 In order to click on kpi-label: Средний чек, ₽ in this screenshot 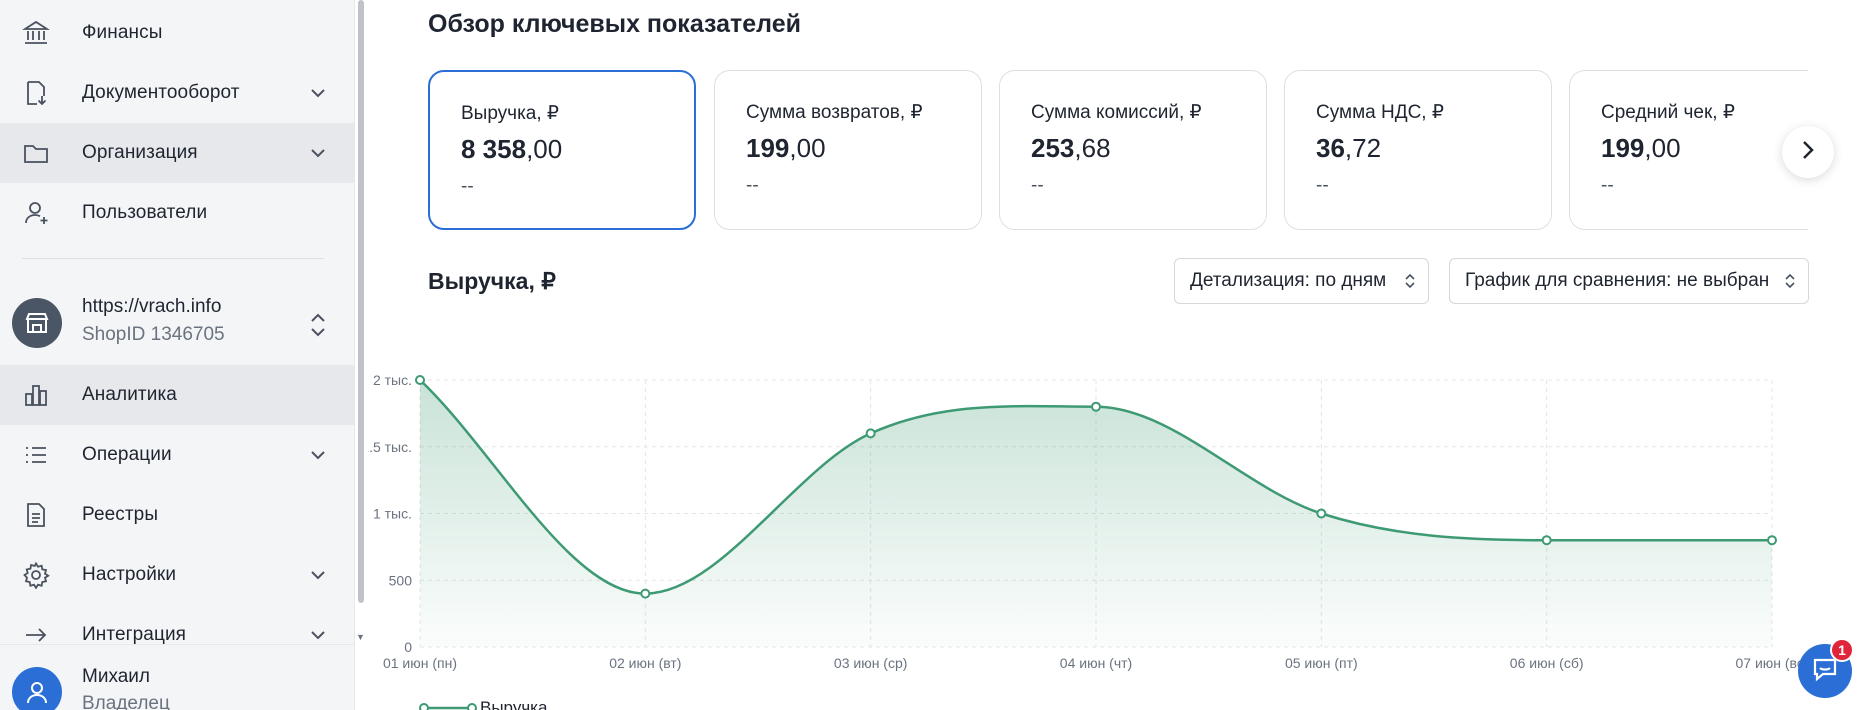, I will do `click(1668, 112)`.